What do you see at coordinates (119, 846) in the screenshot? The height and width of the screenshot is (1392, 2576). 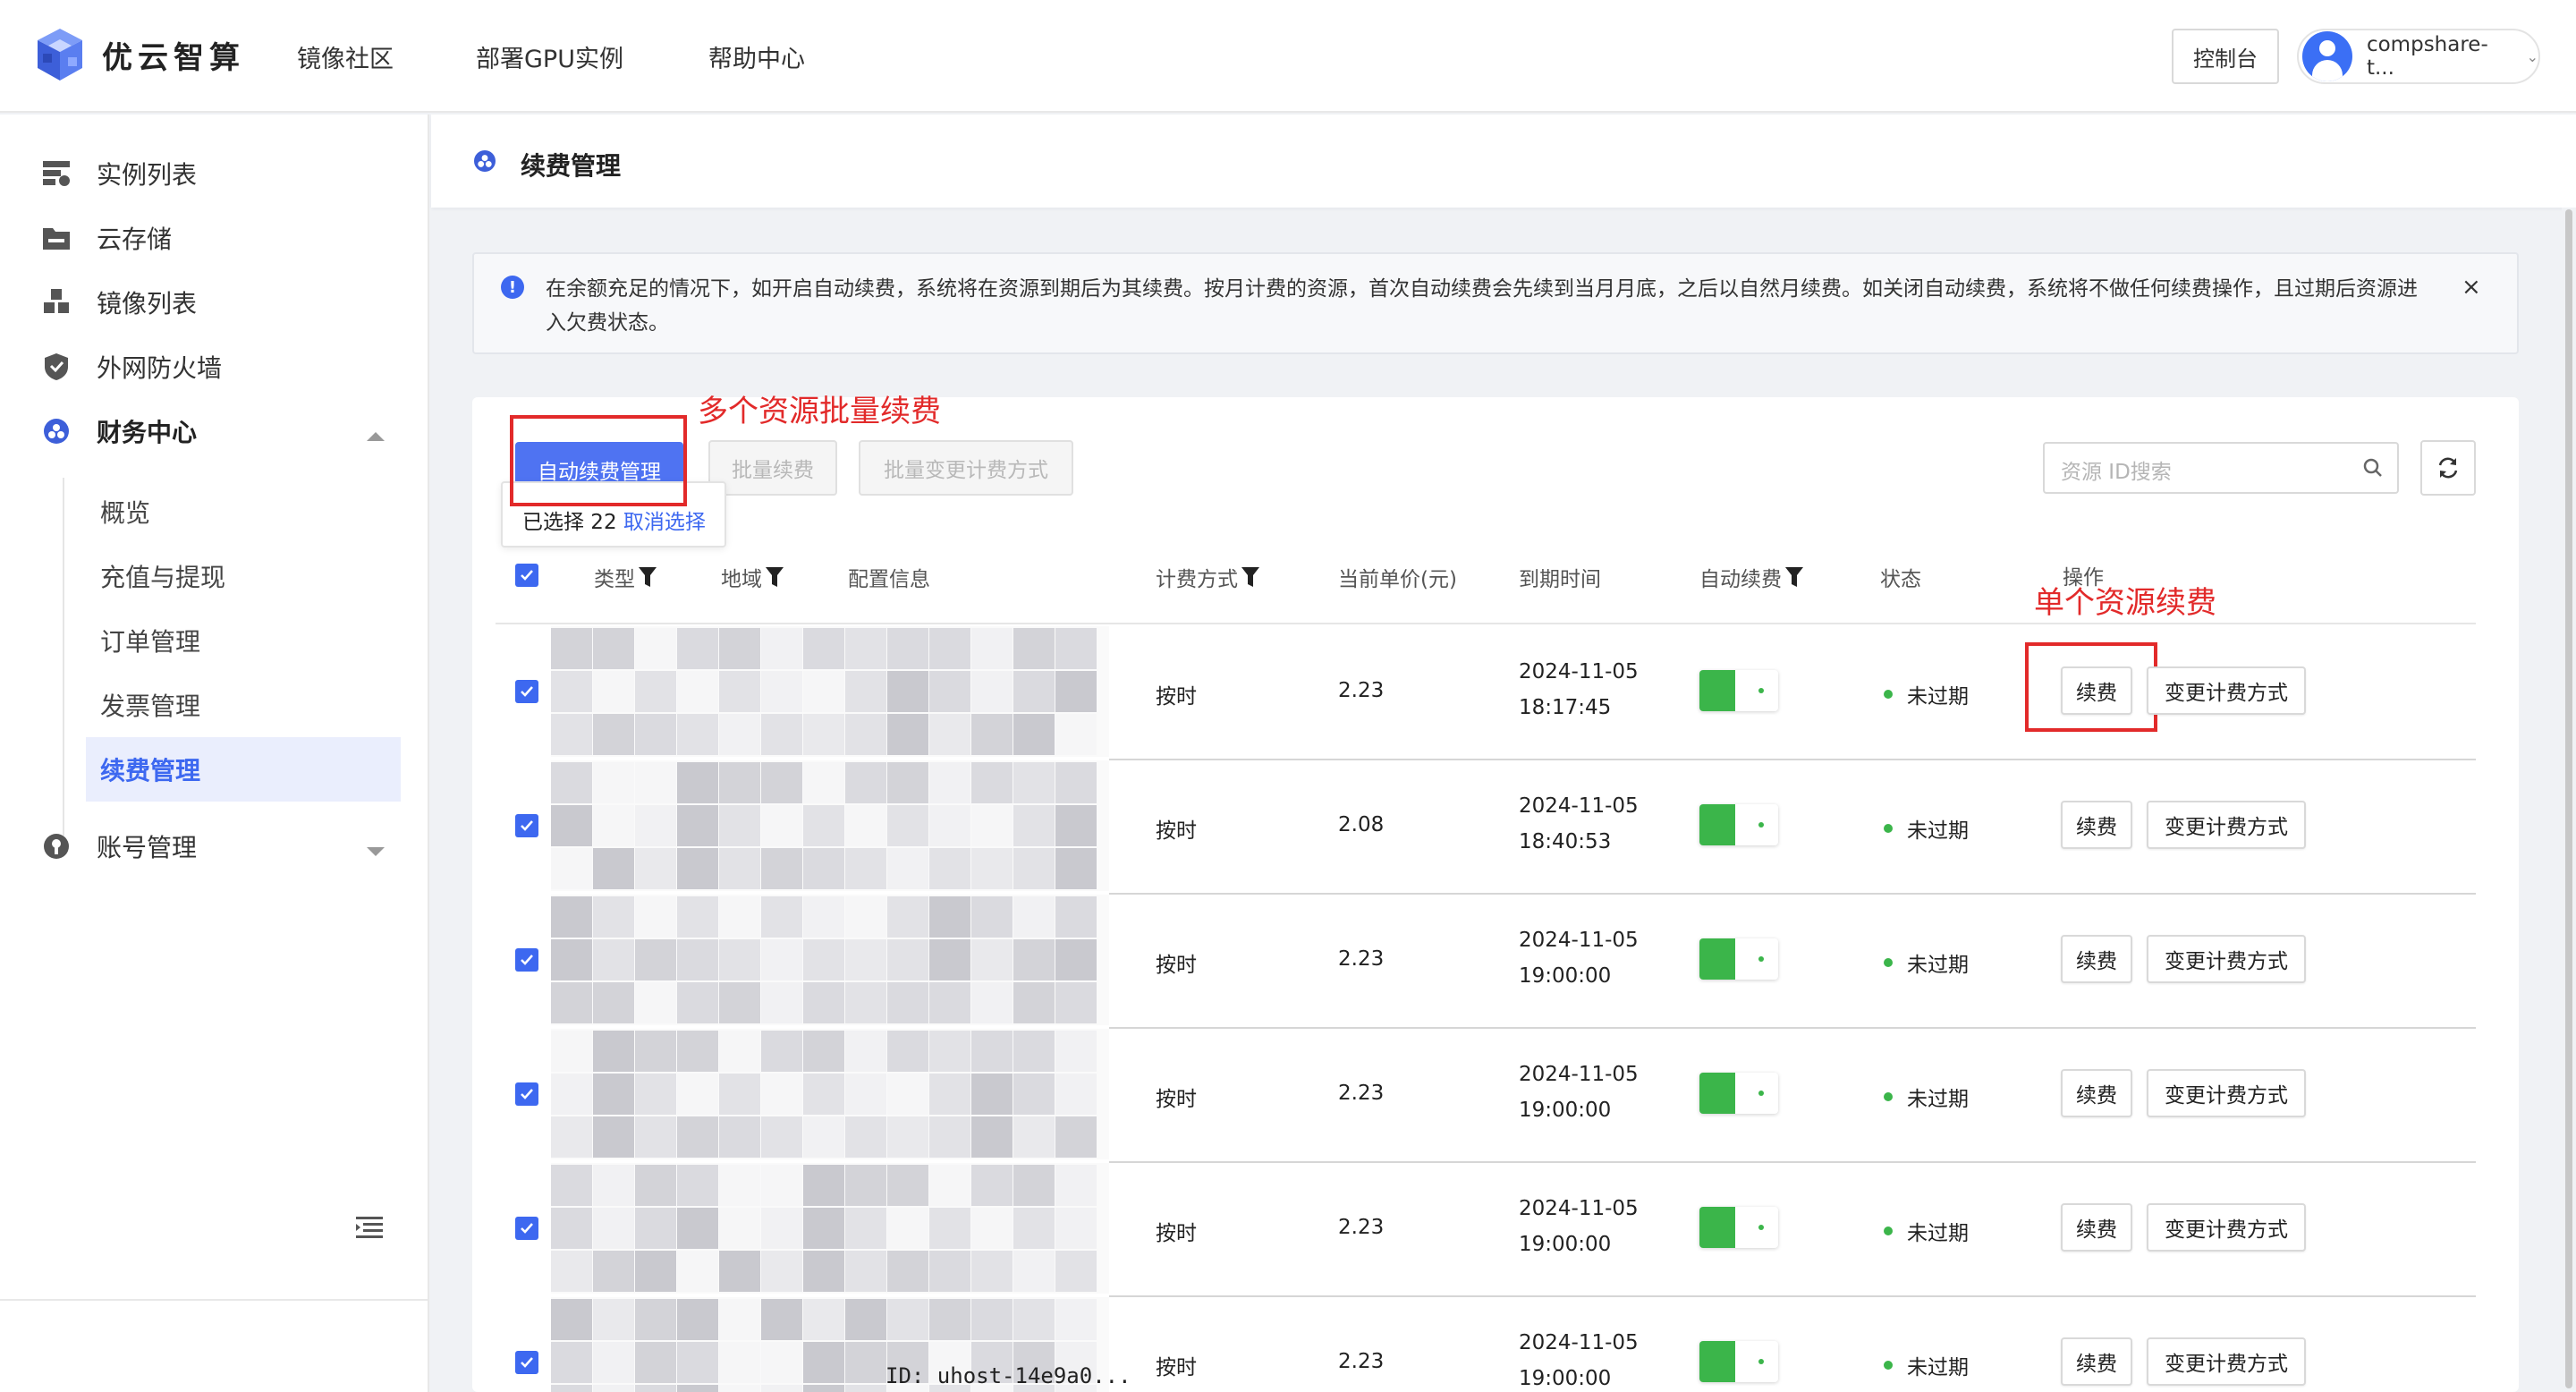 I see `sidebar-item-account: 账号管理` at bounding box center [119, 846].